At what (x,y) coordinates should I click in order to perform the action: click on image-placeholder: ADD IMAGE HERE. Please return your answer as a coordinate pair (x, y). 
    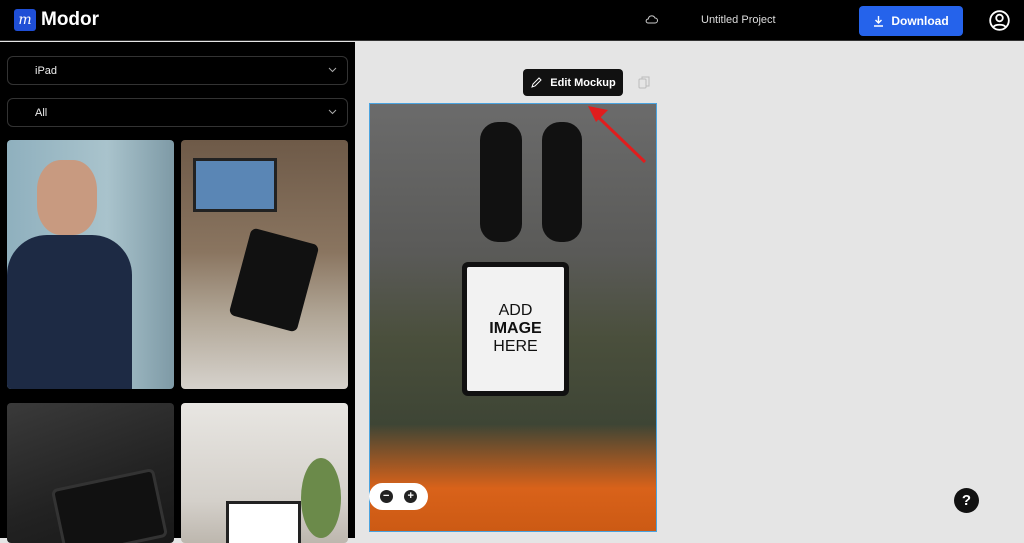
    Looking at the image, I should click on (515, 329).